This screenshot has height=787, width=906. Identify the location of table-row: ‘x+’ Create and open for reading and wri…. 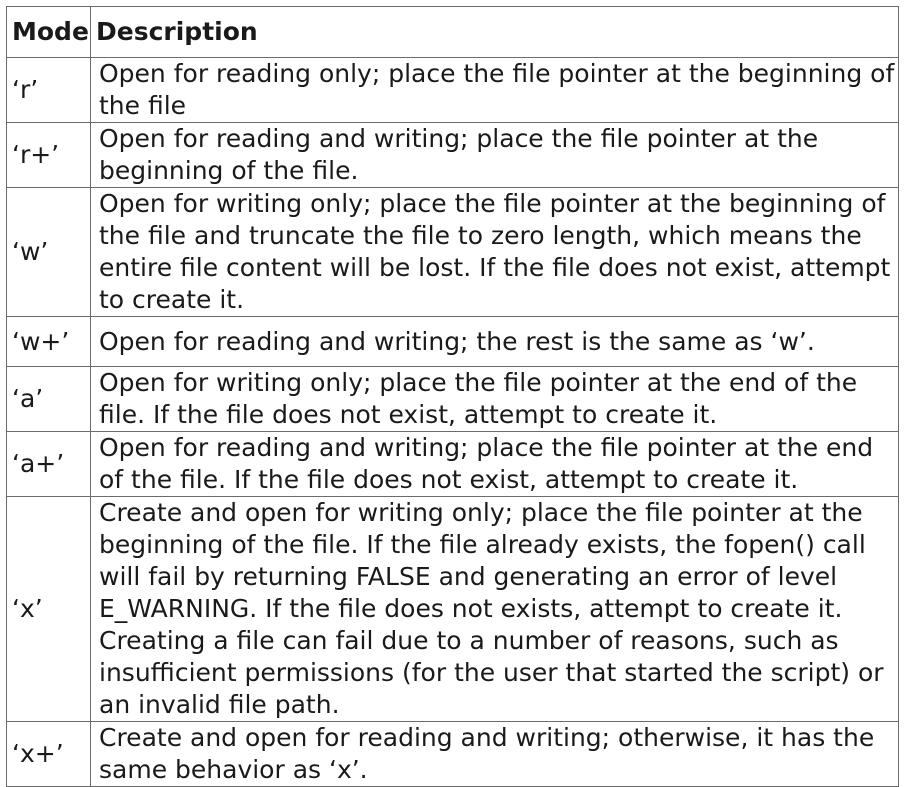
(452, 754).